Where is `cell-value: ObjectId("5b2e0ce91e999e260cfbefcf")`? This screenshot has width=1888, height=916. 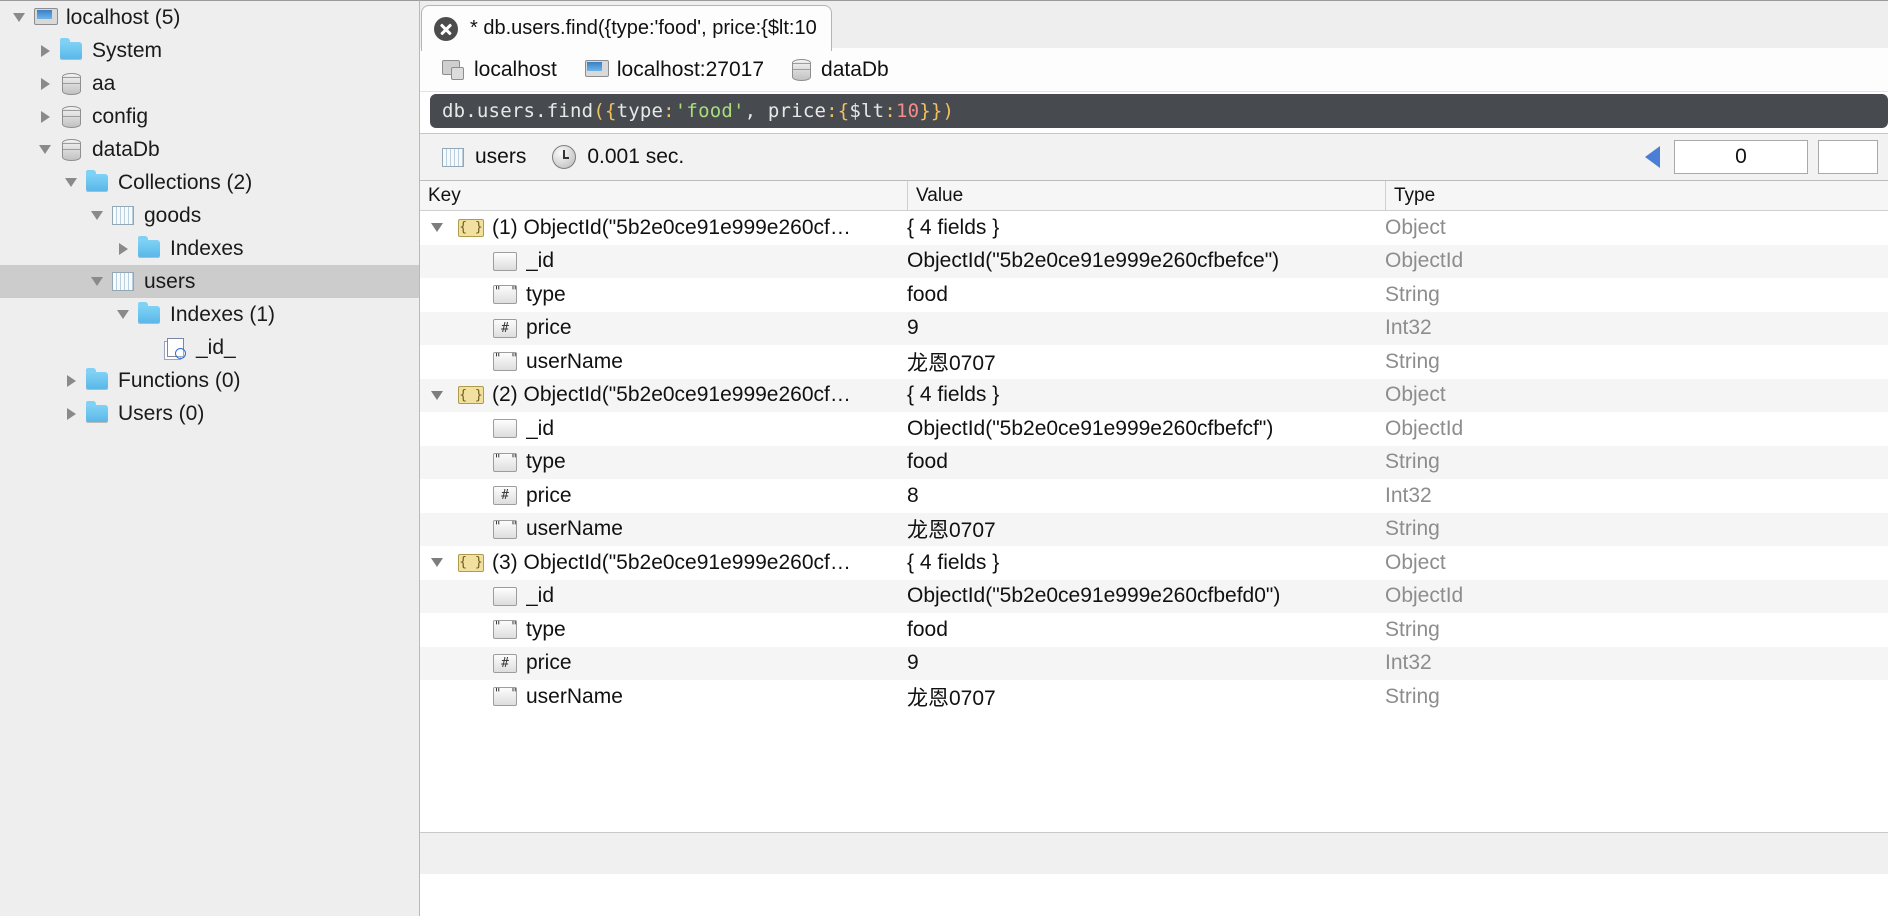 cell-value: ObjectId("5b2e0ce91e999e260cfbefcf") is located at coordinates (1090, 428).